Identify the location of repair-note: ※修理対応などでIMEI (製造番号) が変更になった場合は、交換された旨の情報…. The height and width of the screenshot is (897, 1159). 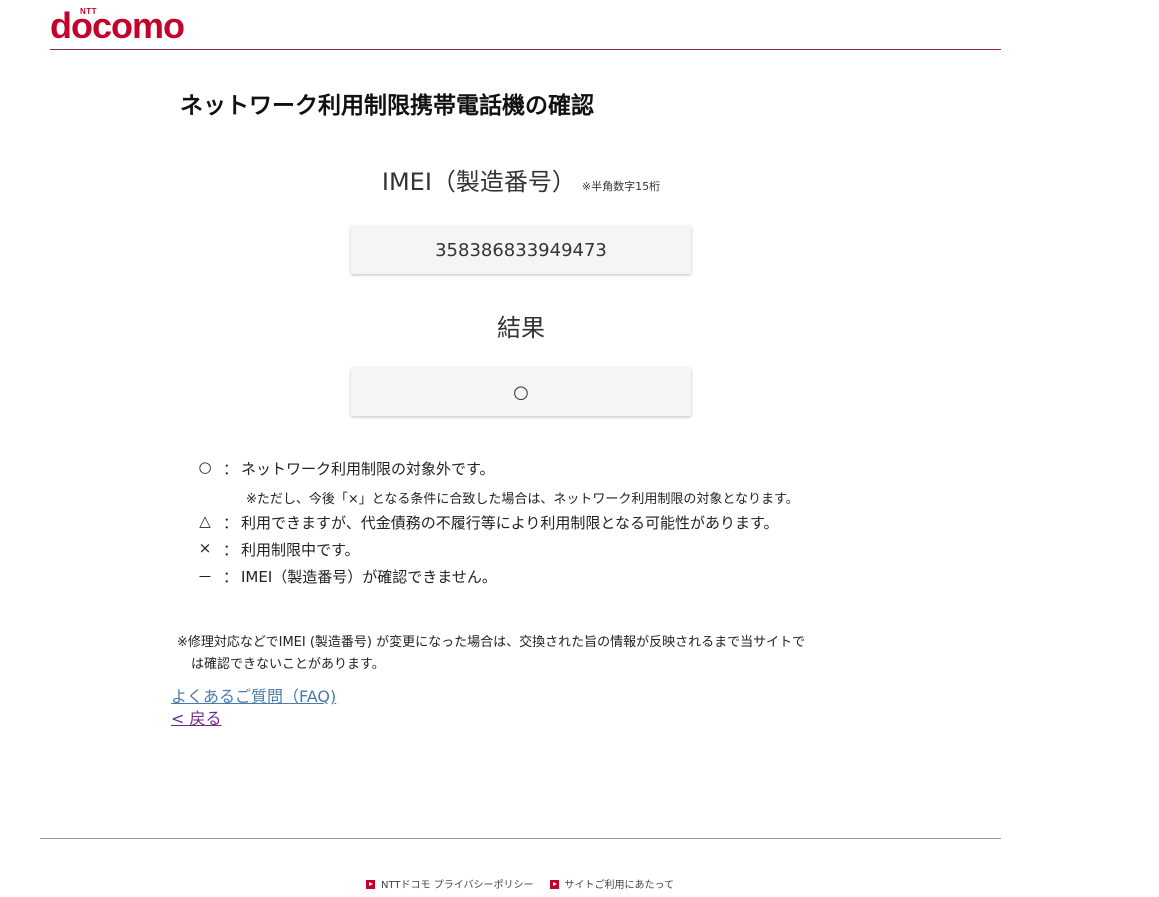
(527, 654).